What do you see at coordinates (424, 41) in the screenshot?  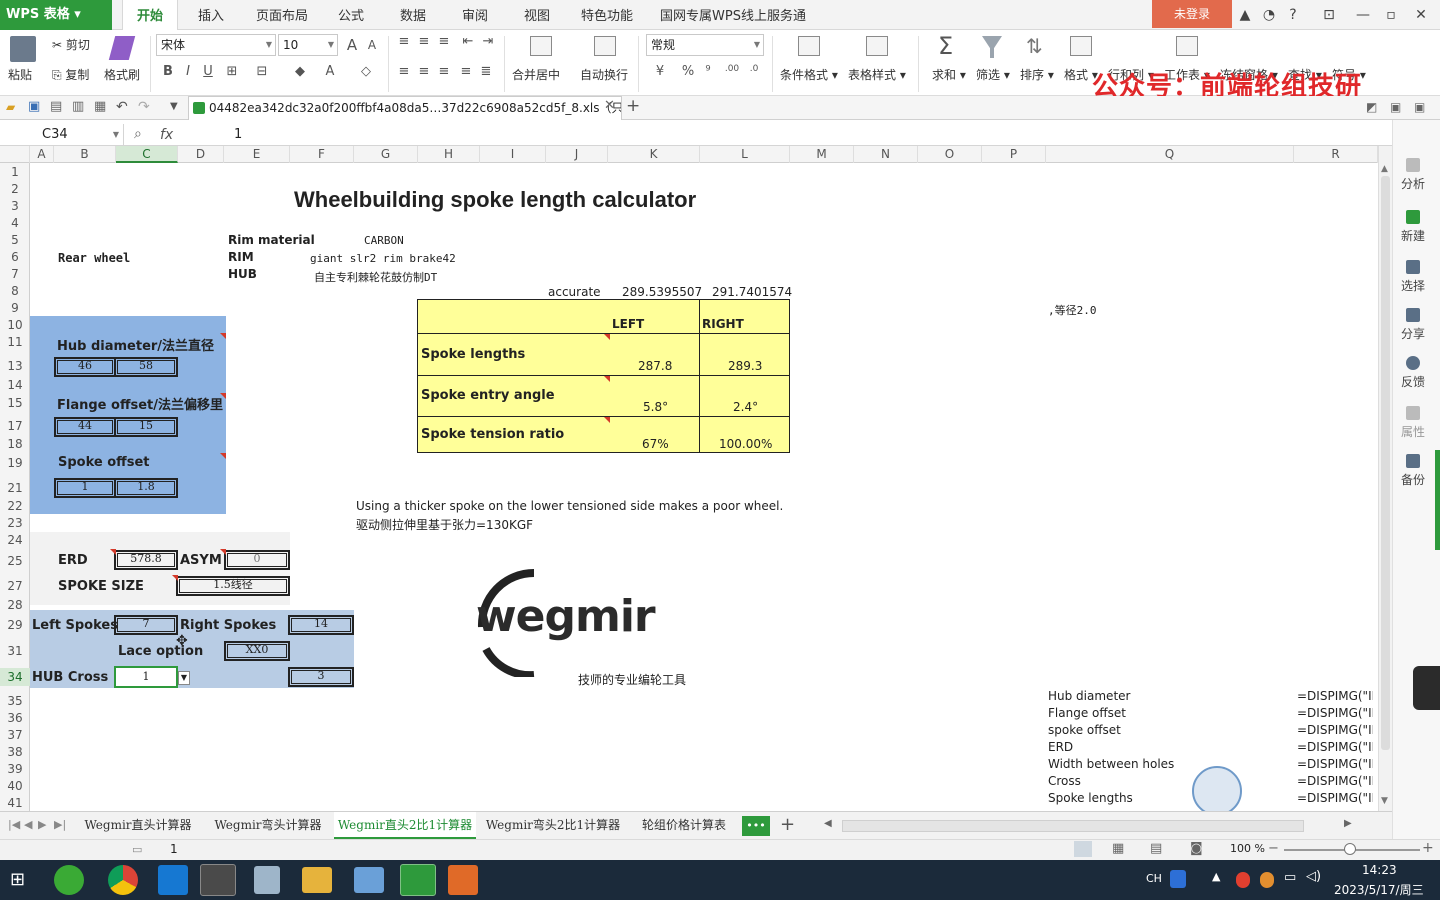 I see `align-middle-icon: ≡` at bounding box center [424, 41].